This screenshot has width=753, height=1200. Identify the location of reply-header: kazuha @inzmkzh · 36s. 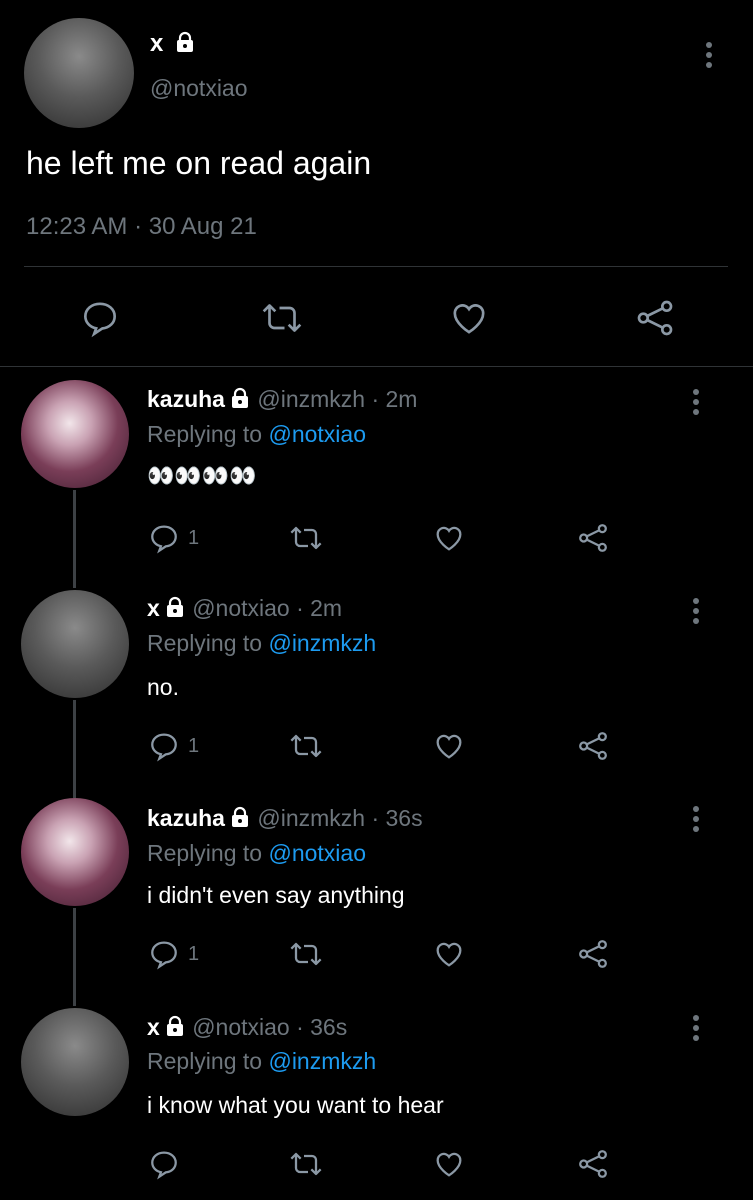
(285, 819).